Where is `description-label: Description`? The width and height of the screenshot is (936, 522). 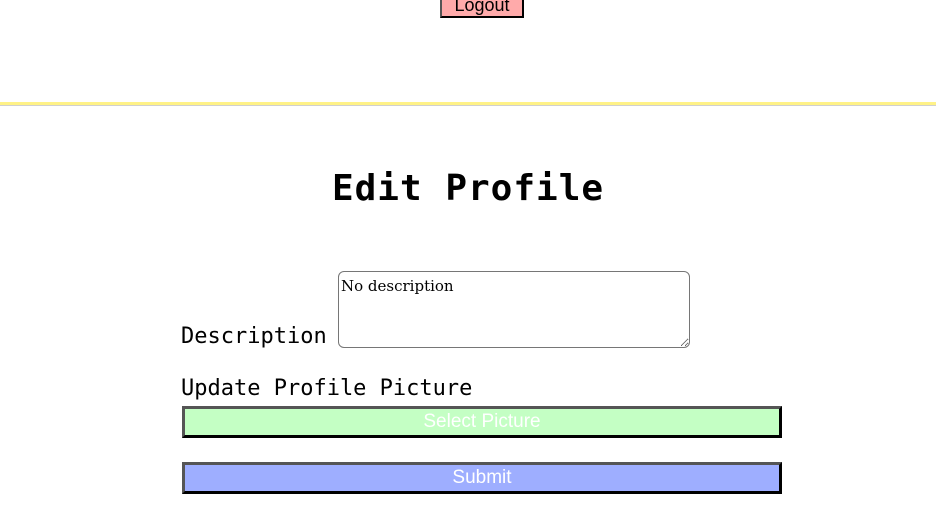 description-label: Description is located at coordinates (254, 336).